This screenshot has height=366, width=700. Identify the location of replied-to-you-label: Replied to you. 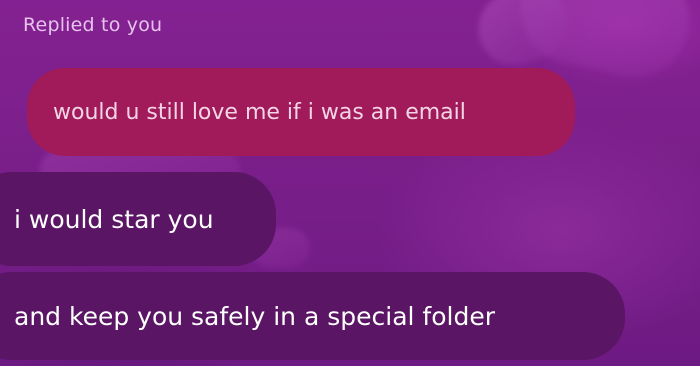
(93, 25).